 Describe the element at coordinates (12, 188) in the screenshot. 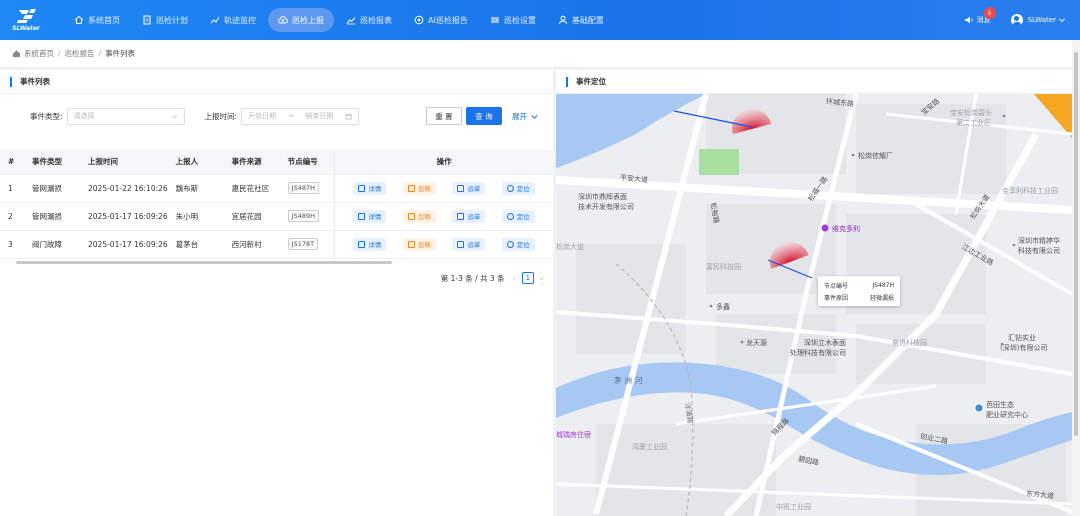

I see `cell-index: 1` at that location.